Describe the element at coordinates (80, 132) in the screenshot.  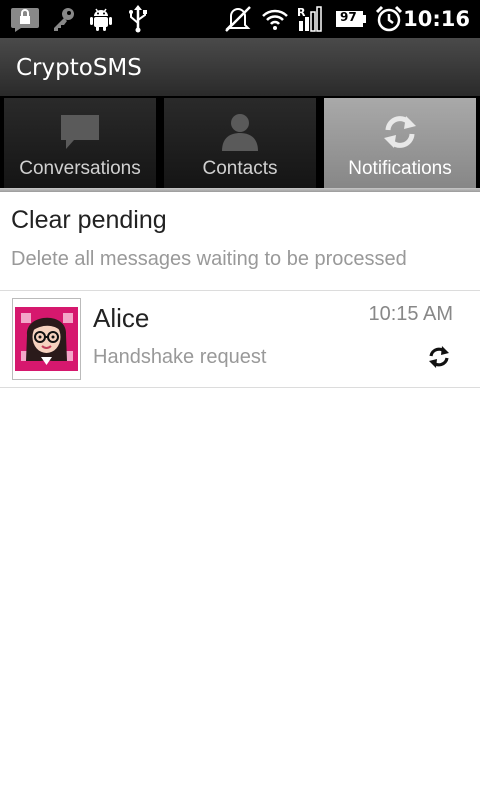
I see `chat-bubble-icon` at that location.